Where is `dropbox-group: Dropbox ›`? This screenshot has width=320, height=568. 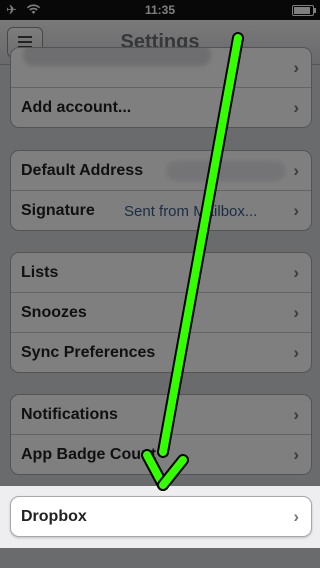 dropbox-group: Dropbox › is located at coordinates (161, 516).